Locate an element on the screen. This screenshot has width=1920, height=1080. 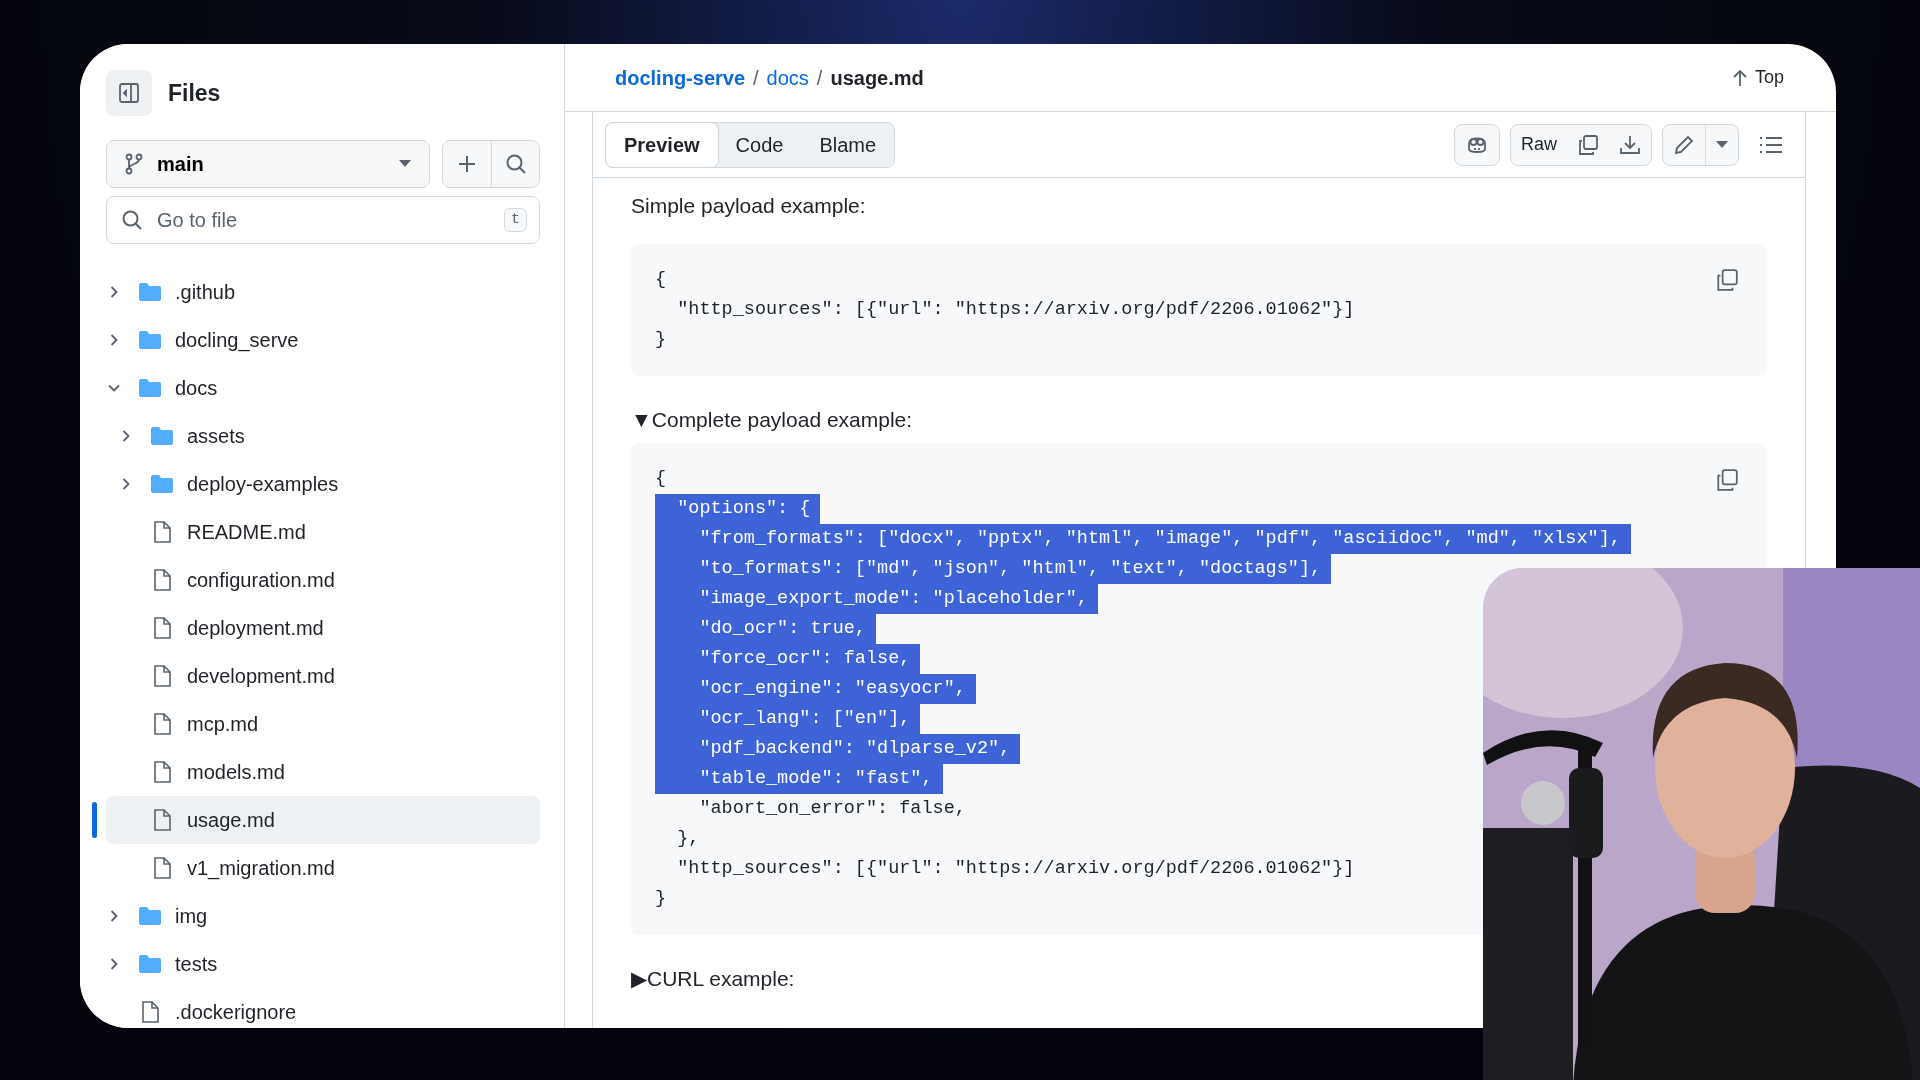
selection-indicator is located at coordinates (94, 820).